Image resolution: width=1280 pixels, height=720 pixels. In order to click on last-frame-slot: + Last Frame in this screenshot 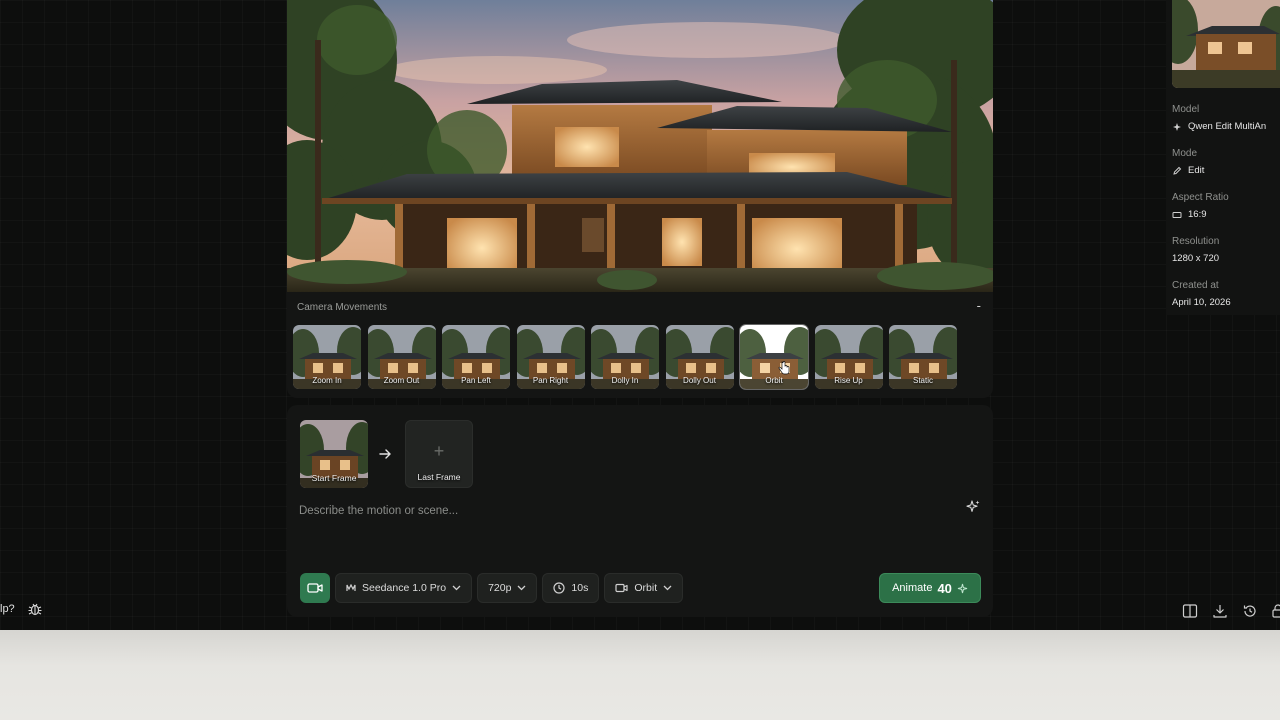, I will do `click(439, 454)`.